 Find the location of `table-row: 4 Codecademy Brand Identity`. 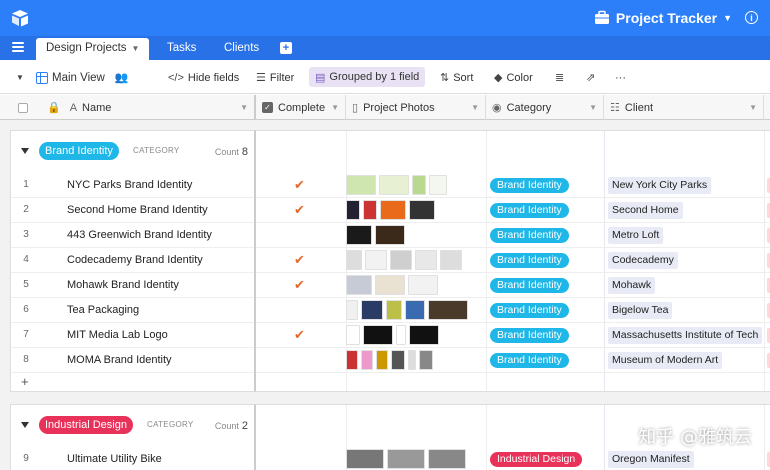

table-row: 4 Codecademy Brand Identity is located at coordinates (132, 260).